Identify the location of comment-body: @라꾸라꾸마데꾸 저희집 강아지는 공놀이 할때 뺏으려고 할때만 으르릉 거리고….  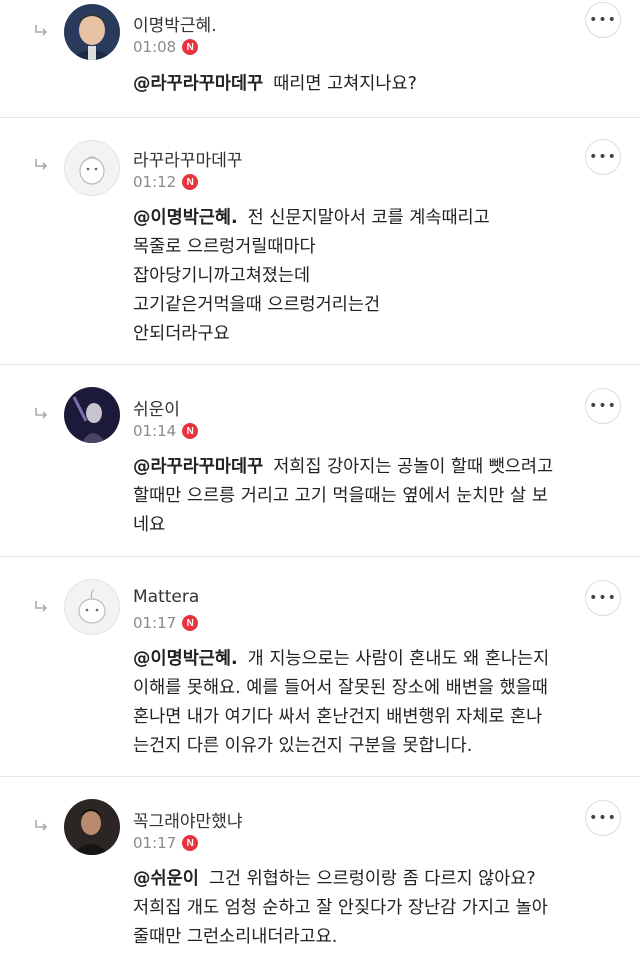
(343, 496).